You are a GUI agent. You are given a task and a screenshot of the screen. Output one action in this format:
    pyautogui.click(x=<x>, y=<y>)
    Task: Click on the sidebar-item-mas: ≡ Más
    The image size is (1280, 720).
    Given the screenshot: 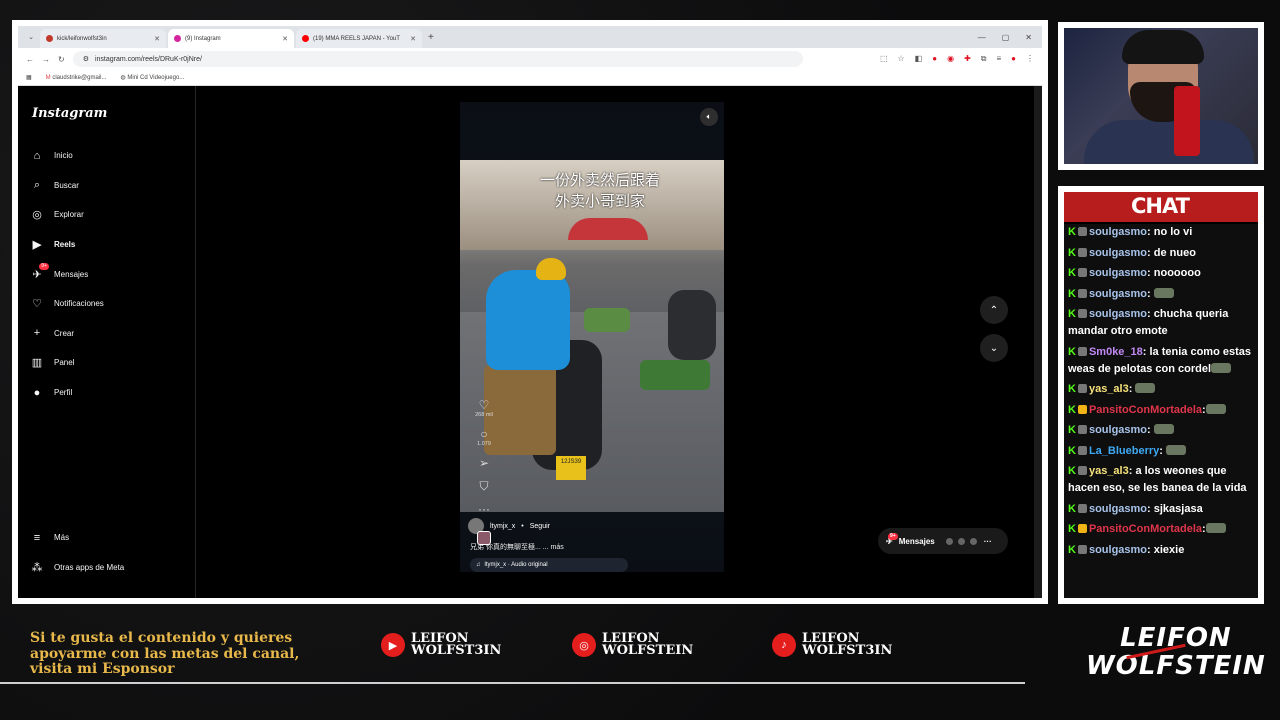 What is the action you would take?
    pyautogui.click(x=77, y=538)
    